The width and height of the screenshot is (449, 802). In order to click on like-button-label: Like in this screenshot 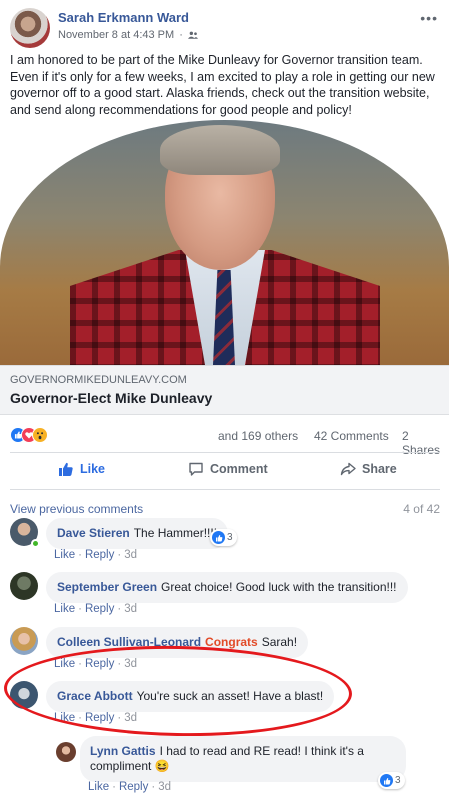, I will do `click(93, 469)`.